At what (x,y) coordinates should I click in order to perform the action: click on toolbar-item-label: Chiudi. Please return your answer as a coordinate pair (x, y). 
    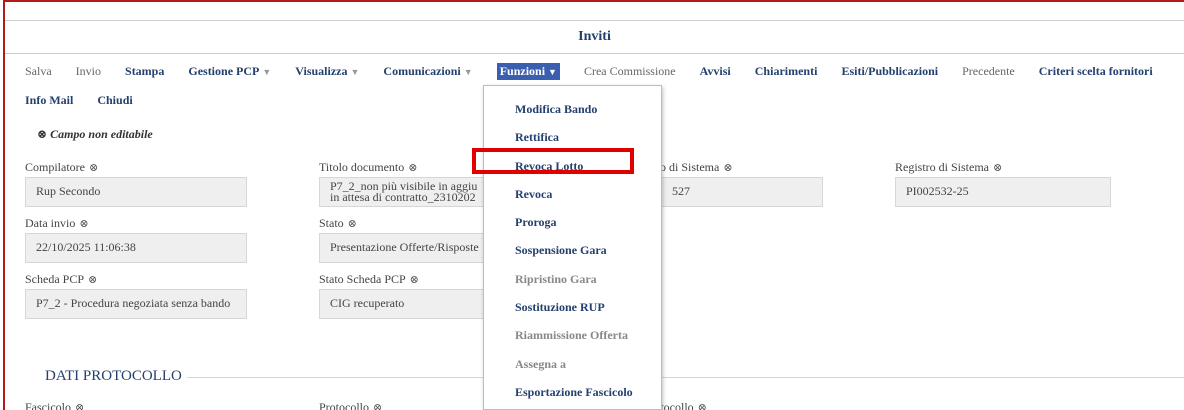
    Looking at the image, I should click on (115, 99).